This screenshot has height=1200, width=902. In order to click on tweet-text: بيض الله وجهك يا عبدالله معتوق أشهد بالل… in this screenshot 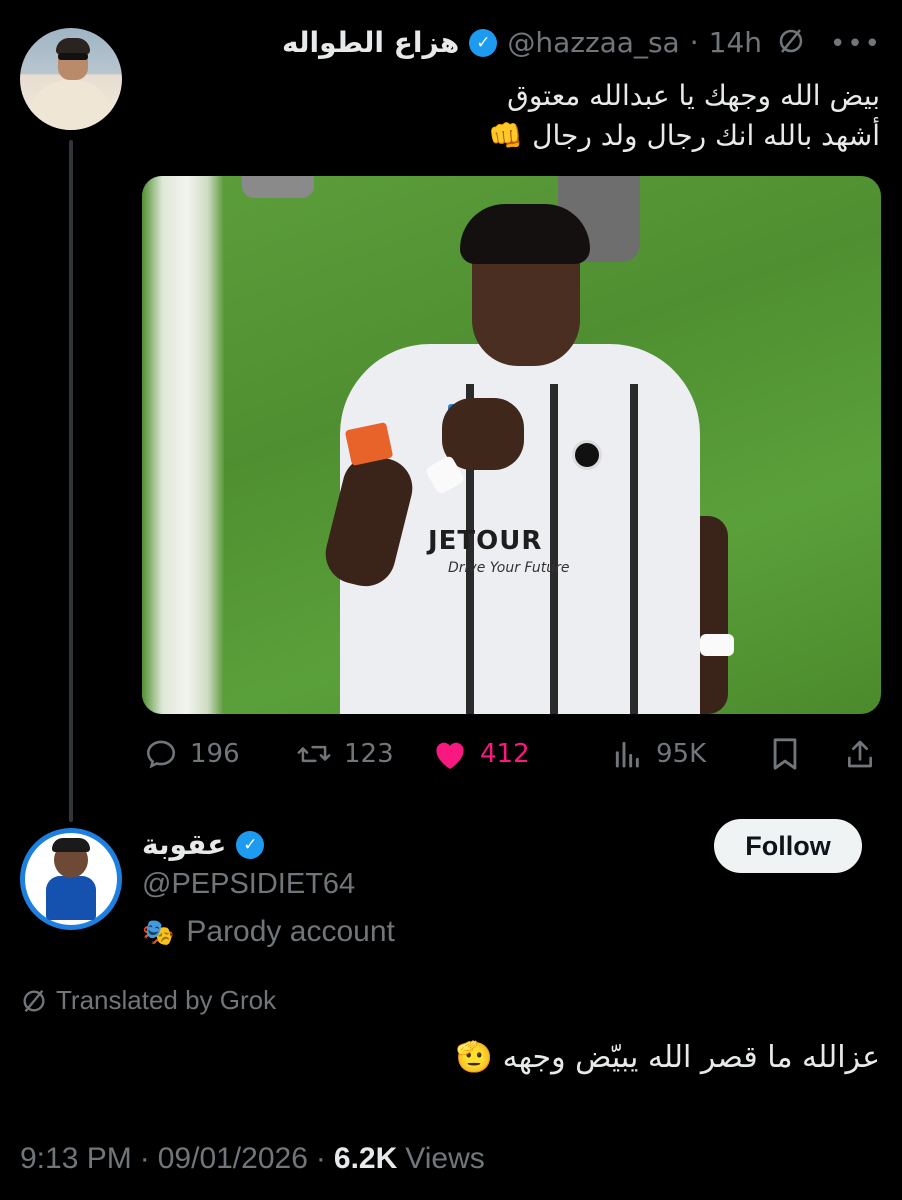, I will do `click(520, 116)`.